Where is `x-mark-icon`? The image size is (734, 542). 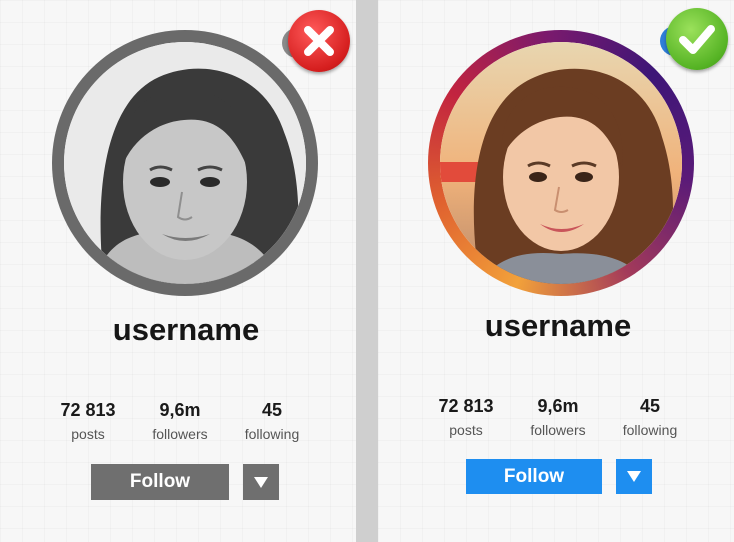
x-mark-icon is located at coordinates (319, 41).